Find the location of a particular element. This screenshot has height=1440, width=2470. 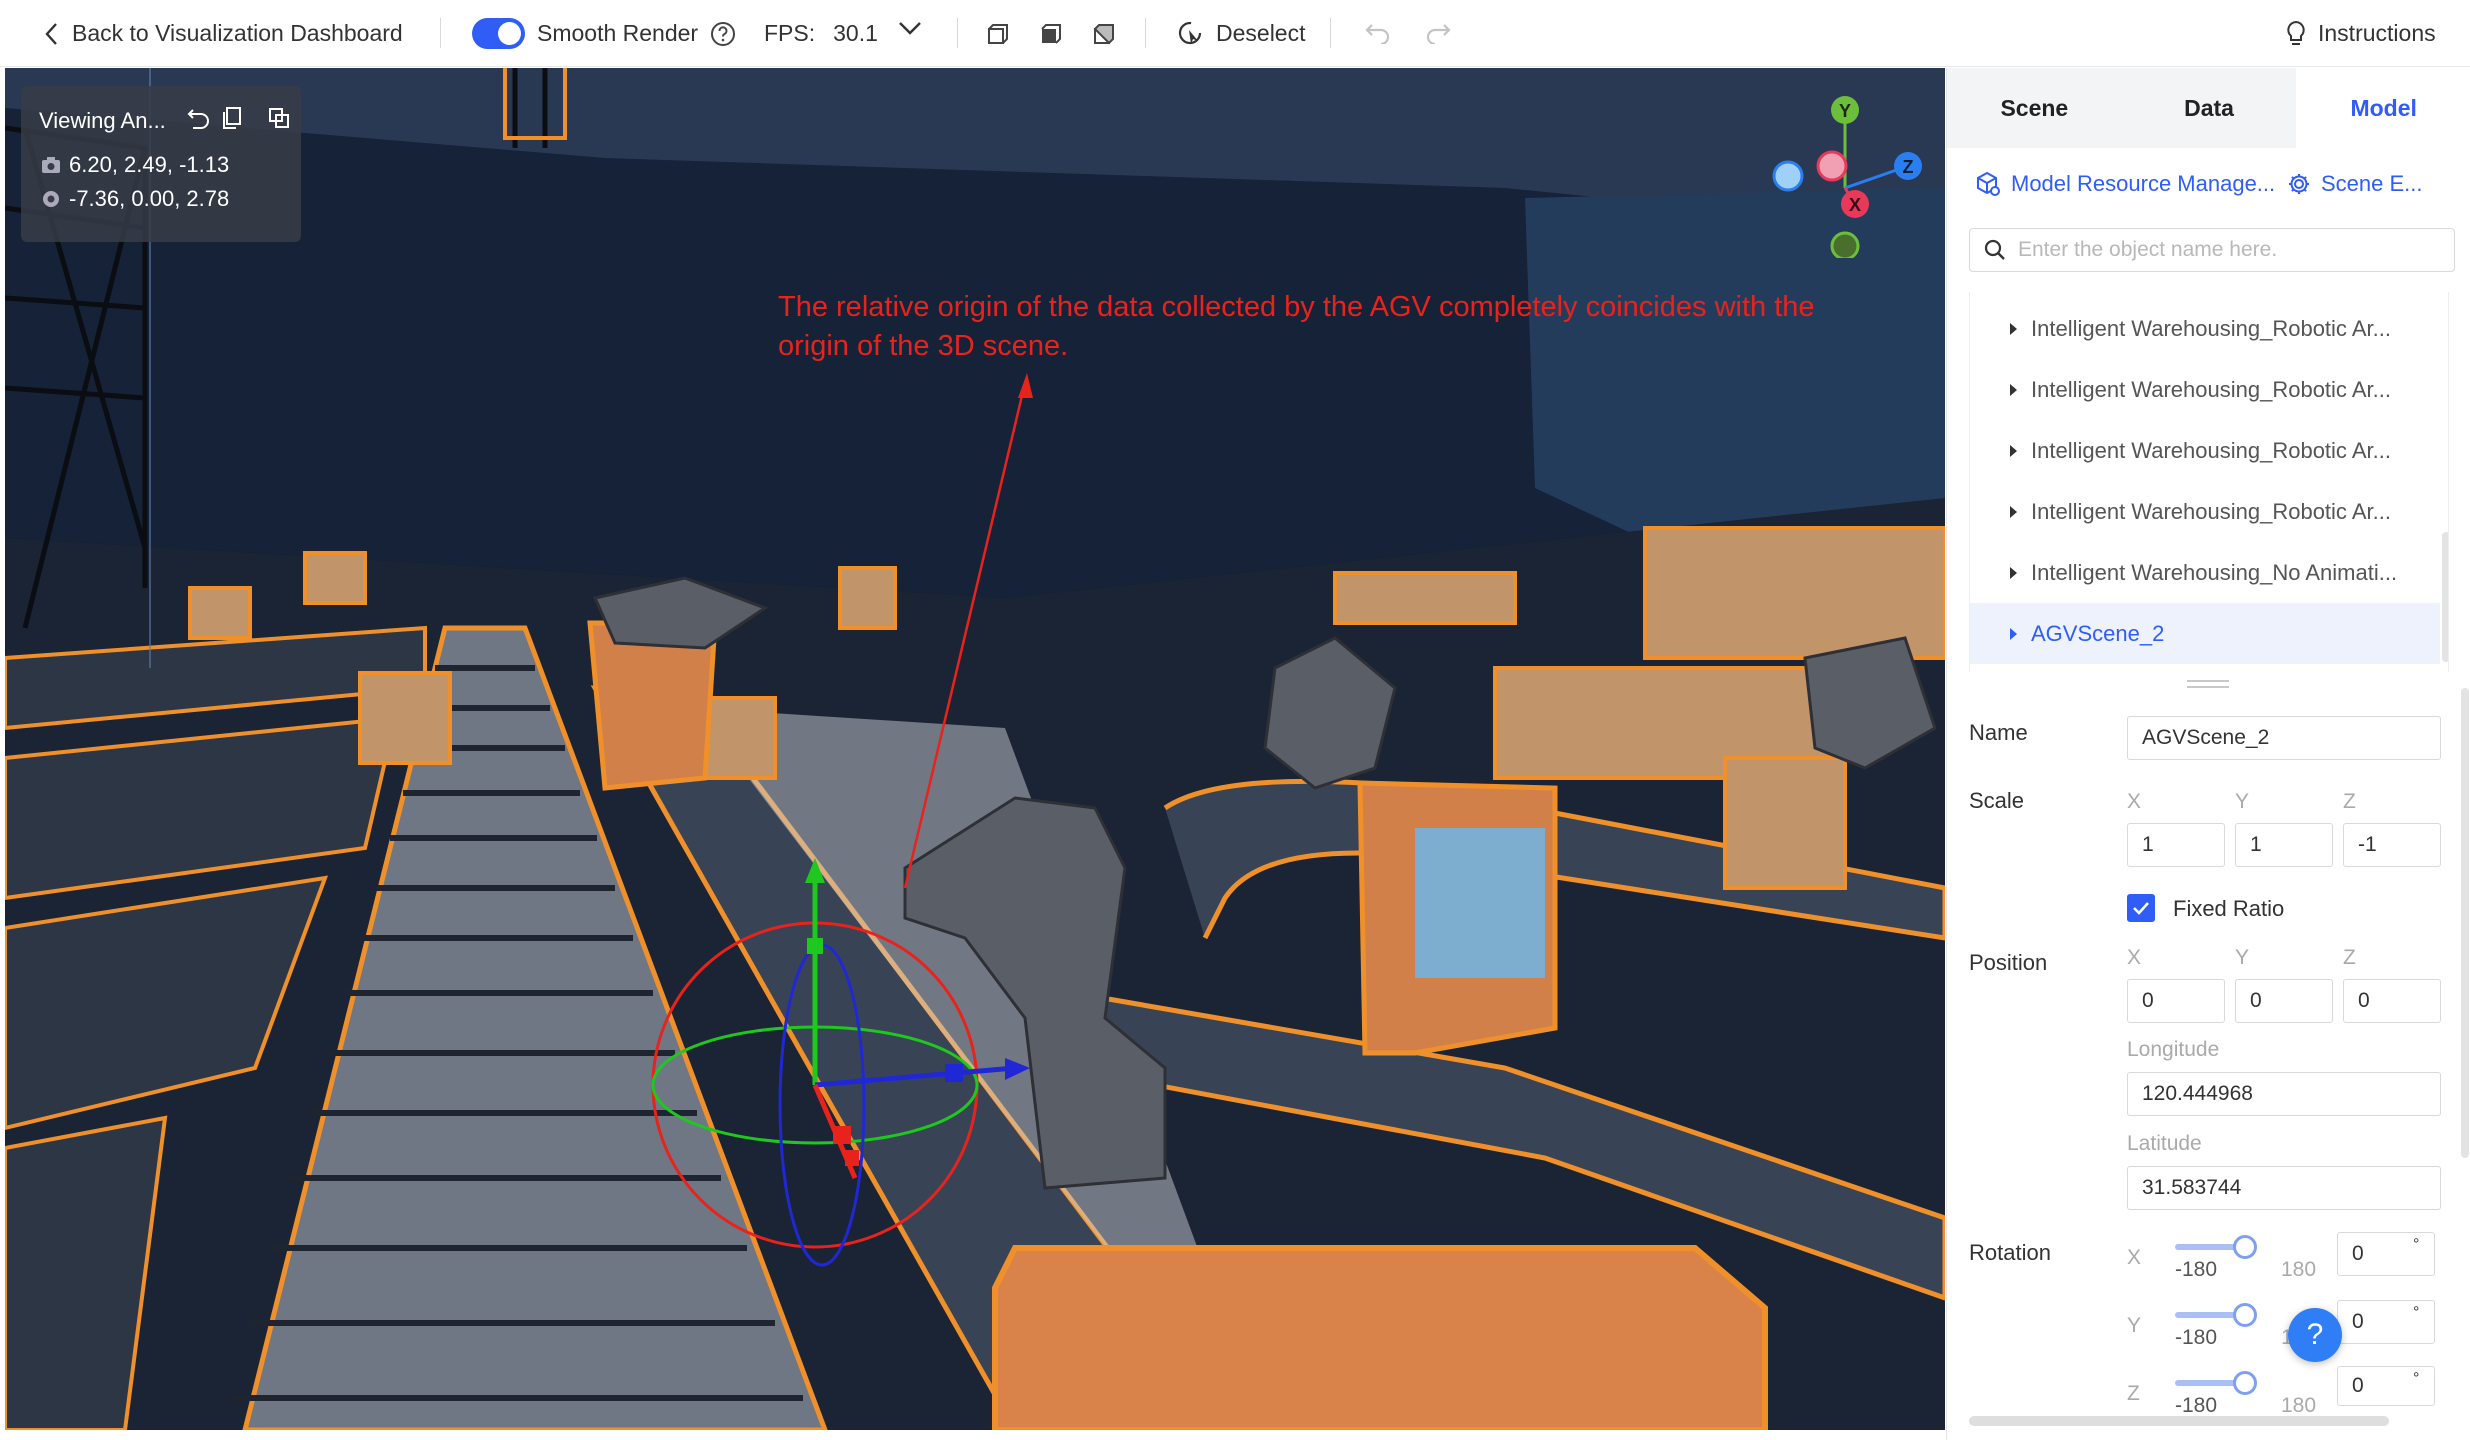

camera-position-row: 6.20, 2.49, -1.13 is located at coordinates (135, 165).